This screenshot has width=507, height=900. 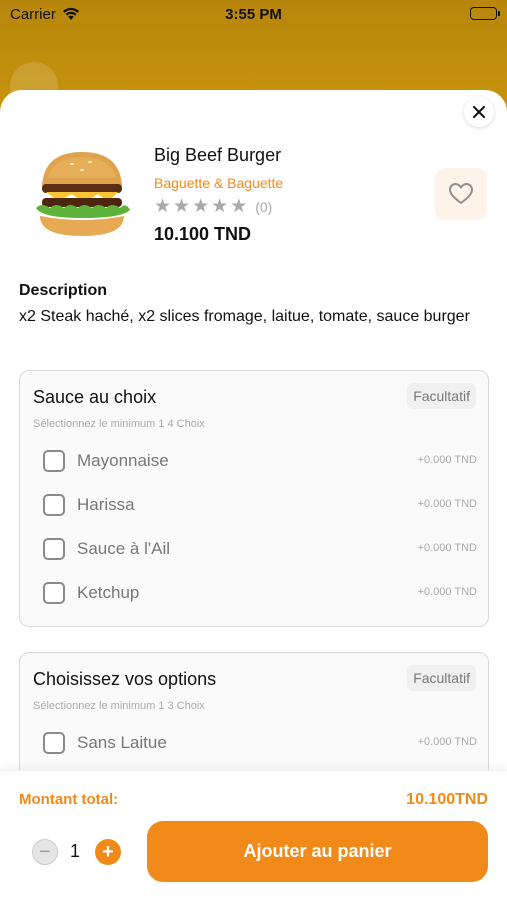 I want to click on minus-icon: −, so click(x=45, y=852).